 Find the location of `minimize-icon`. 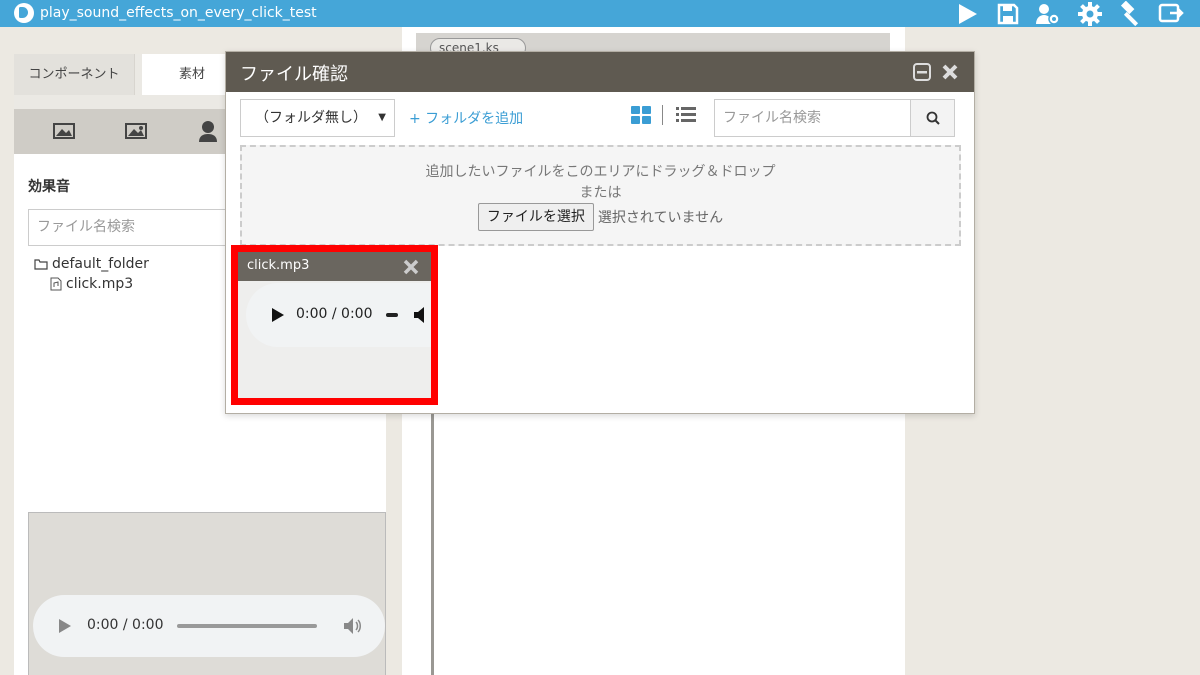

minimize-icon is located at coordinates (922, 72).